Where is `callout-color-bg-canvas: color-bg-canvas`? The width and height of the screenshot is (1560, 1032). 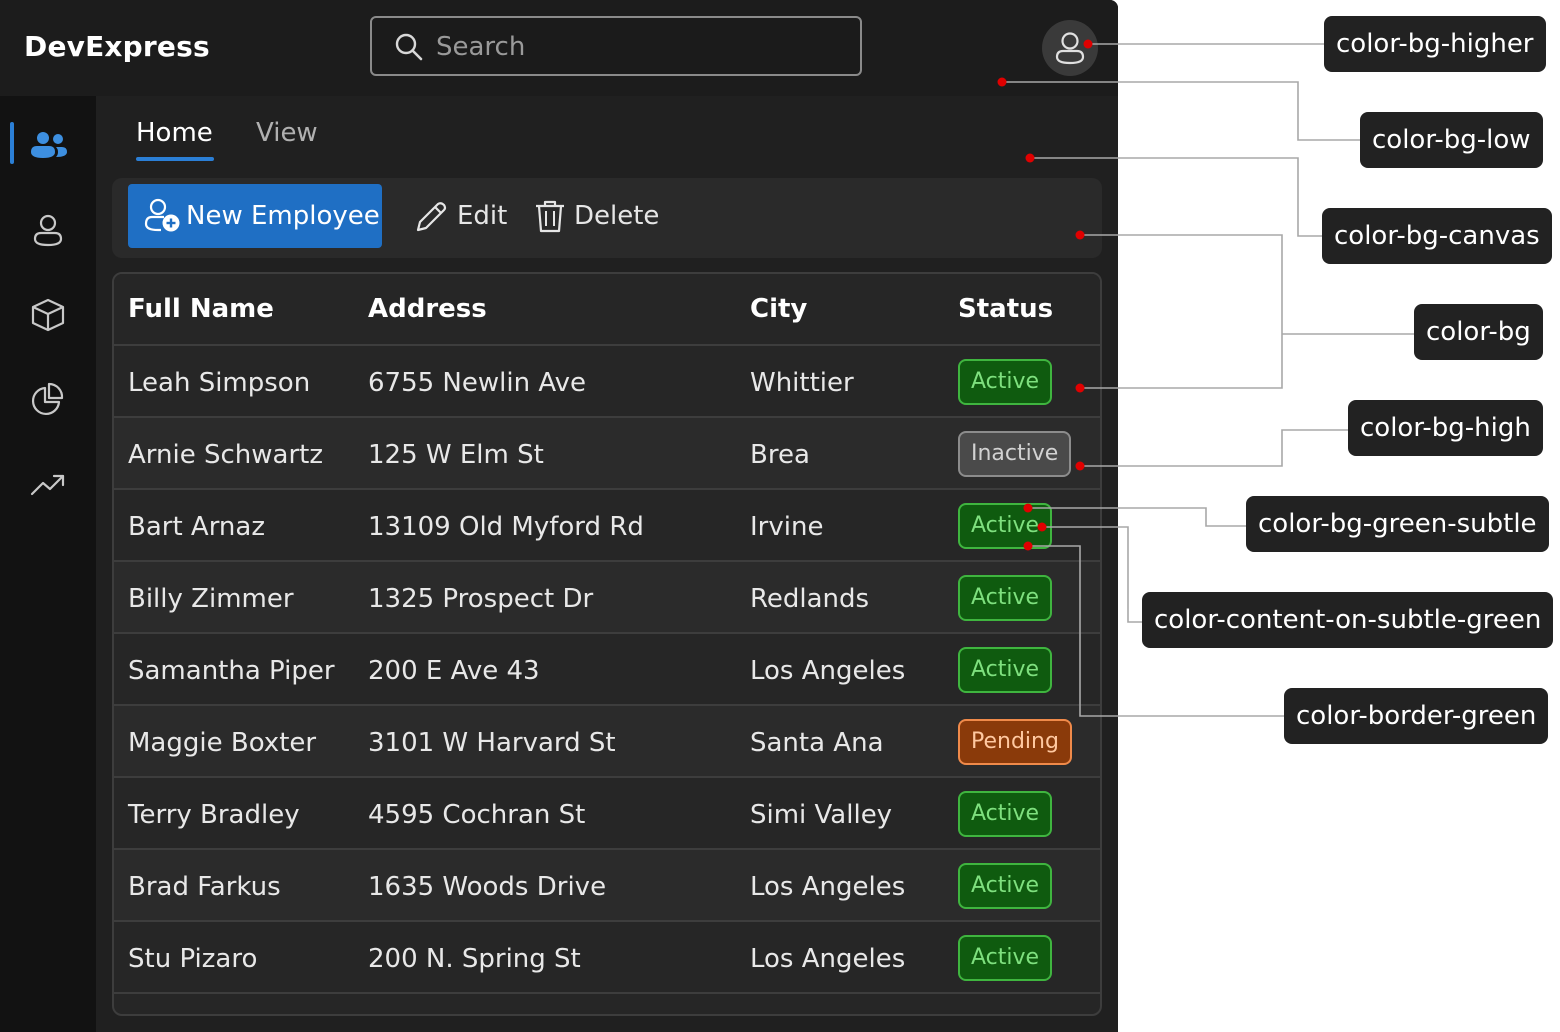
callout-color-bg-canvas: color-bg-canvas is located at coordinates (1437, 236).